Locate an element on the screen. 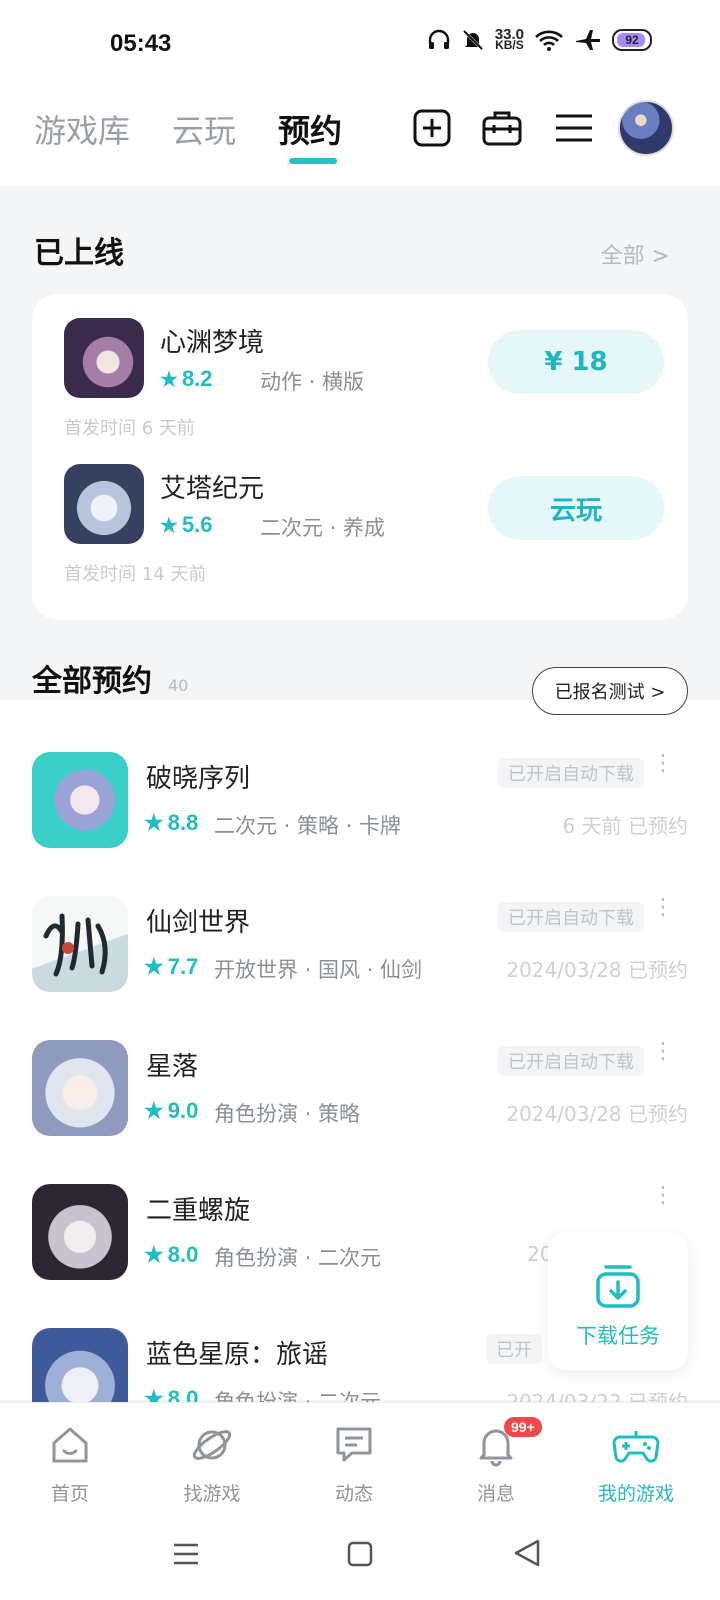  download-tasks-button: 下载任务 is located at coordinates (618, 1301).